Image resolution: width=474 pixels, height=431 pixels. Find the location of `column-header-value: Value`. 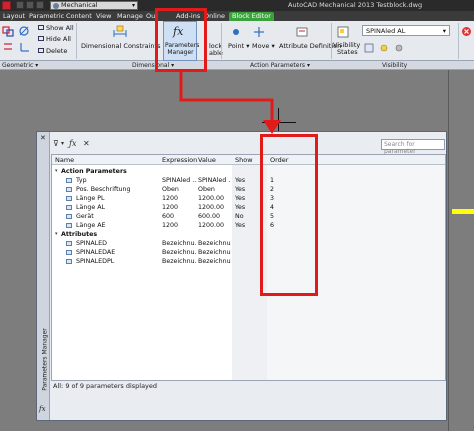

column-header-value: Value is located at coordinates (207, 160).